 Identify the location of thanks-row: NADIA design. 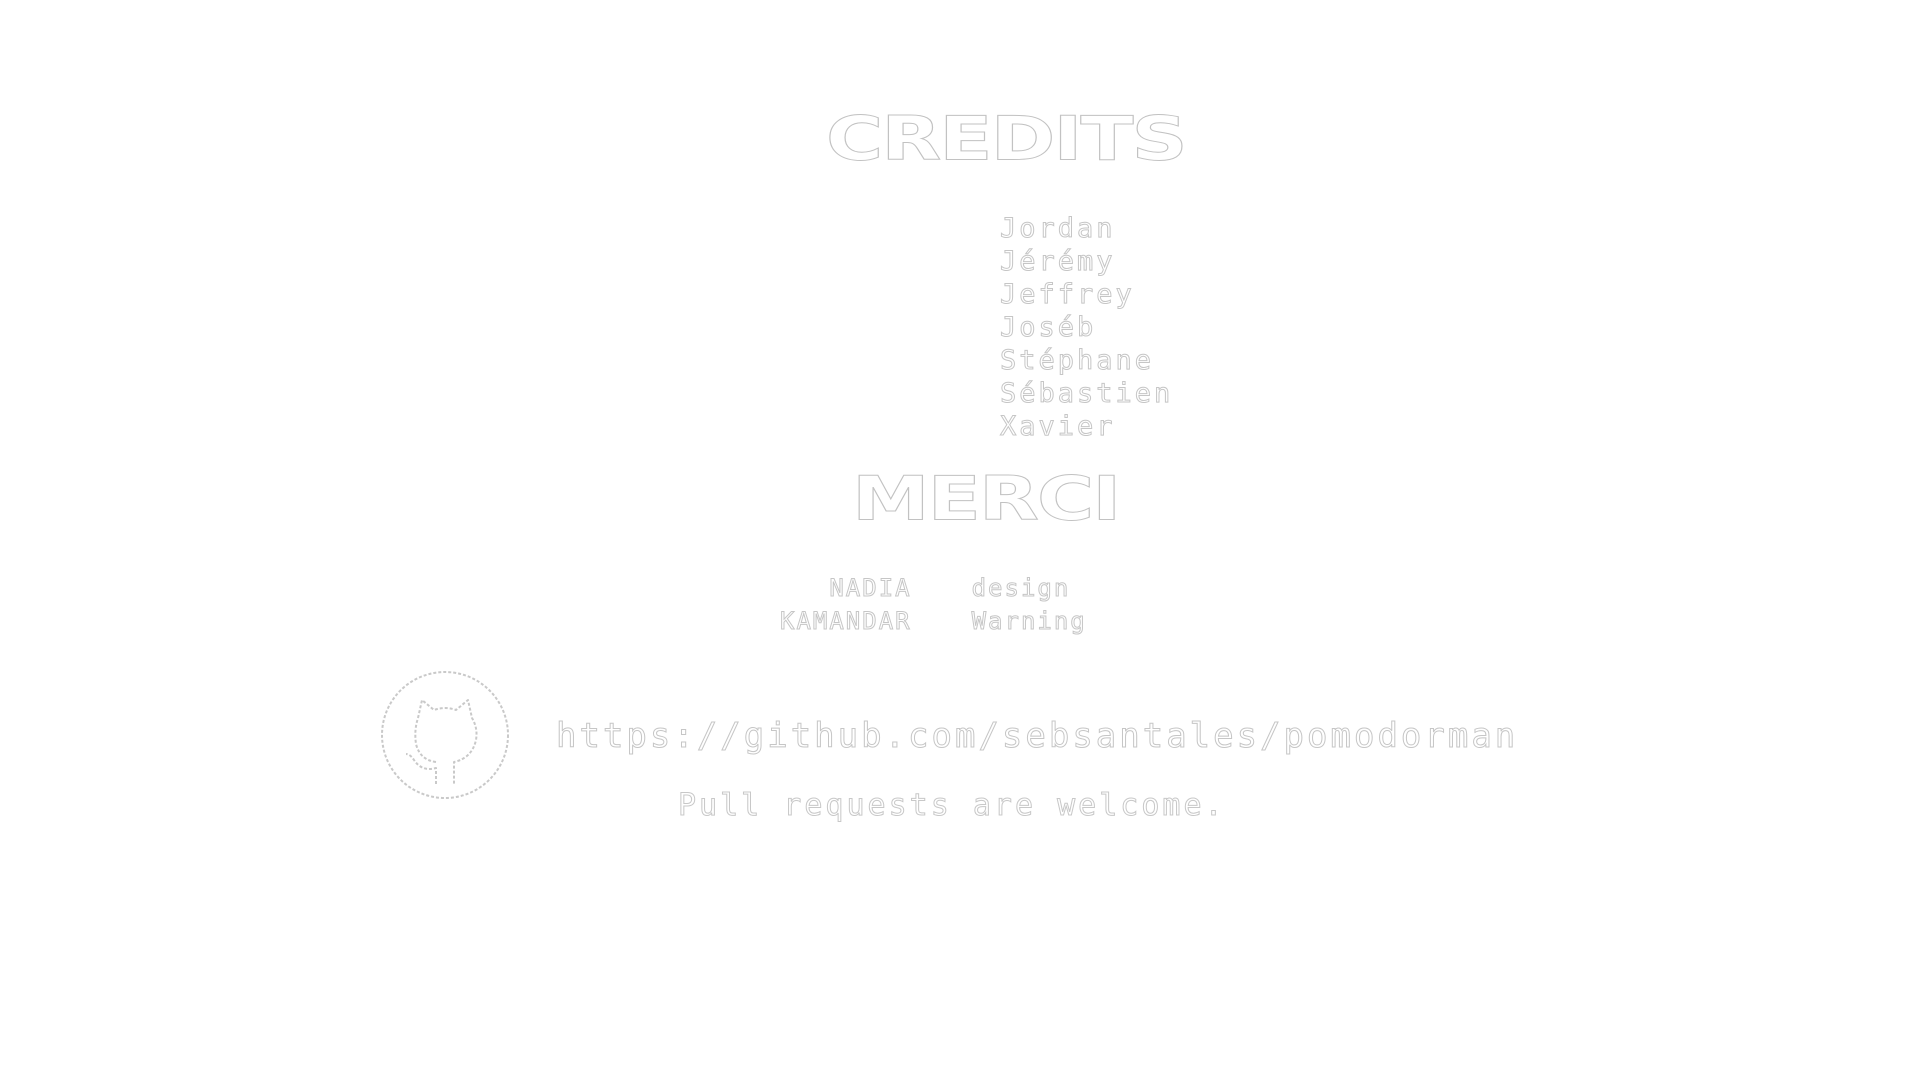
(933, 588).